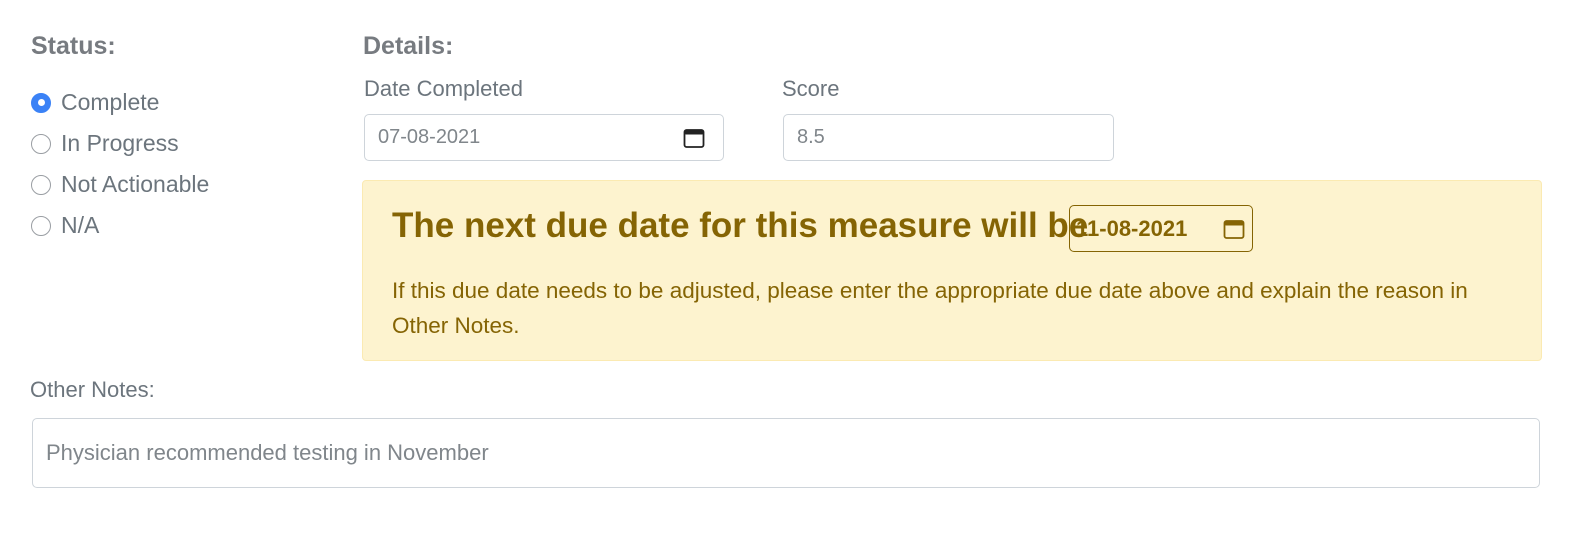 Image resolution: width=1580 pixels, height=544 pixels. I want to click on score-value: 8.5, so click(811, 137).